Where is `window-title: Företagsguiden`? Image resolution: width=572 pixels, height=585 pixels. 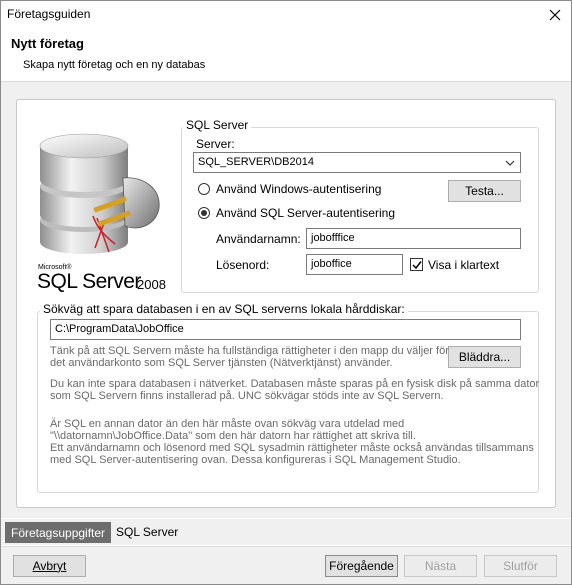
window-title: Företagsguiden is located at coordinates (49, 14).